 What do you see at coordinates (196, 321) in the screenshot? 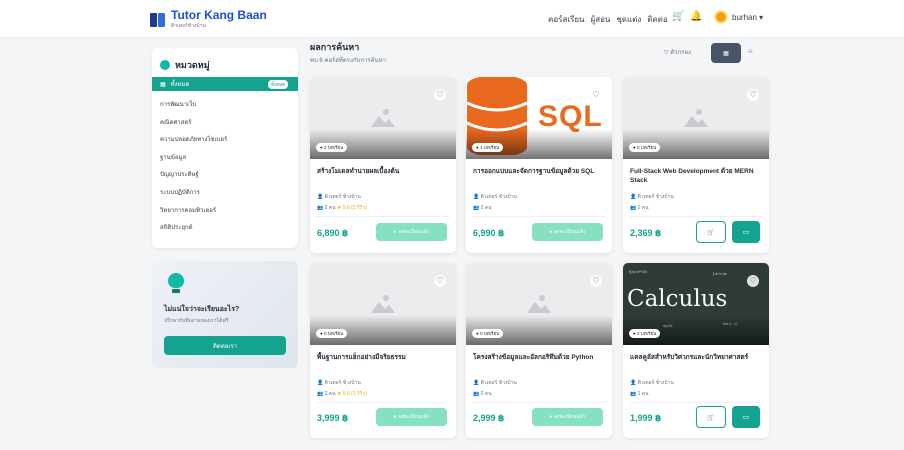
I see `promo-subtitle: ปรึกษากับทีมงานของเราได้ฟรี` at bounding box center [196, 321].